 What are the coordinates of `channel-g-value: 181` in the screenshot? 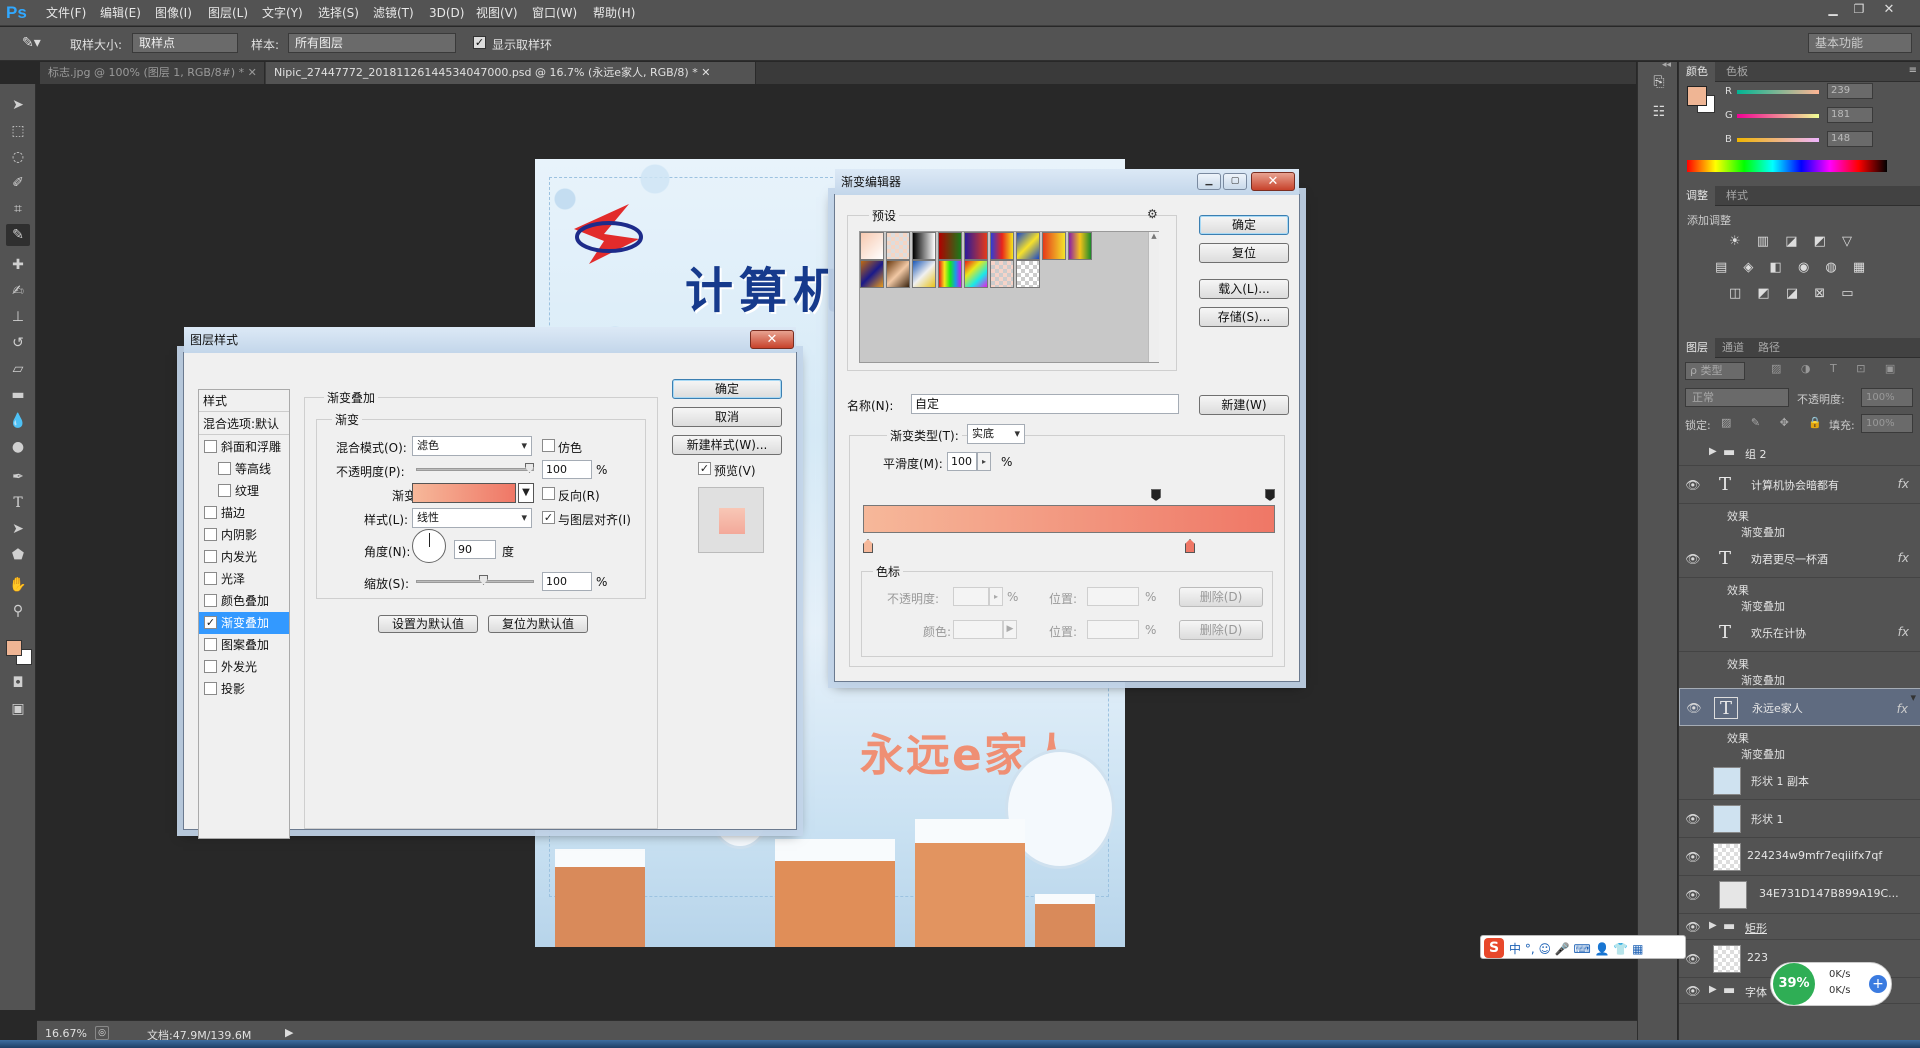 It's located at (1850, 115).